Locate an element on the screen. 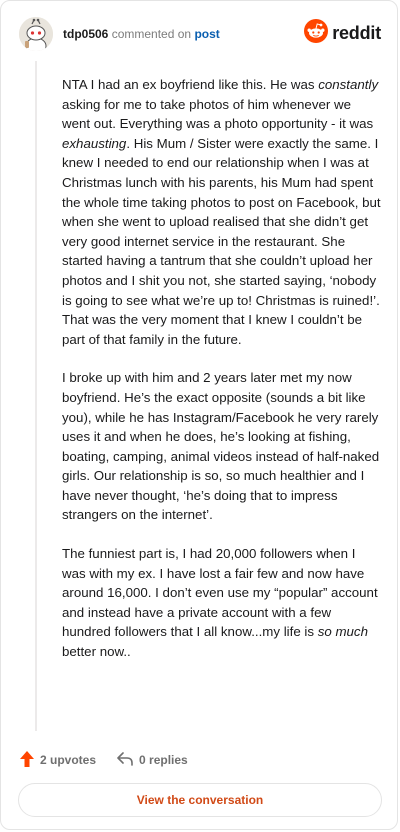  comment-header: tdp0506 commented on post reddit is located at coordinates (200, 35).